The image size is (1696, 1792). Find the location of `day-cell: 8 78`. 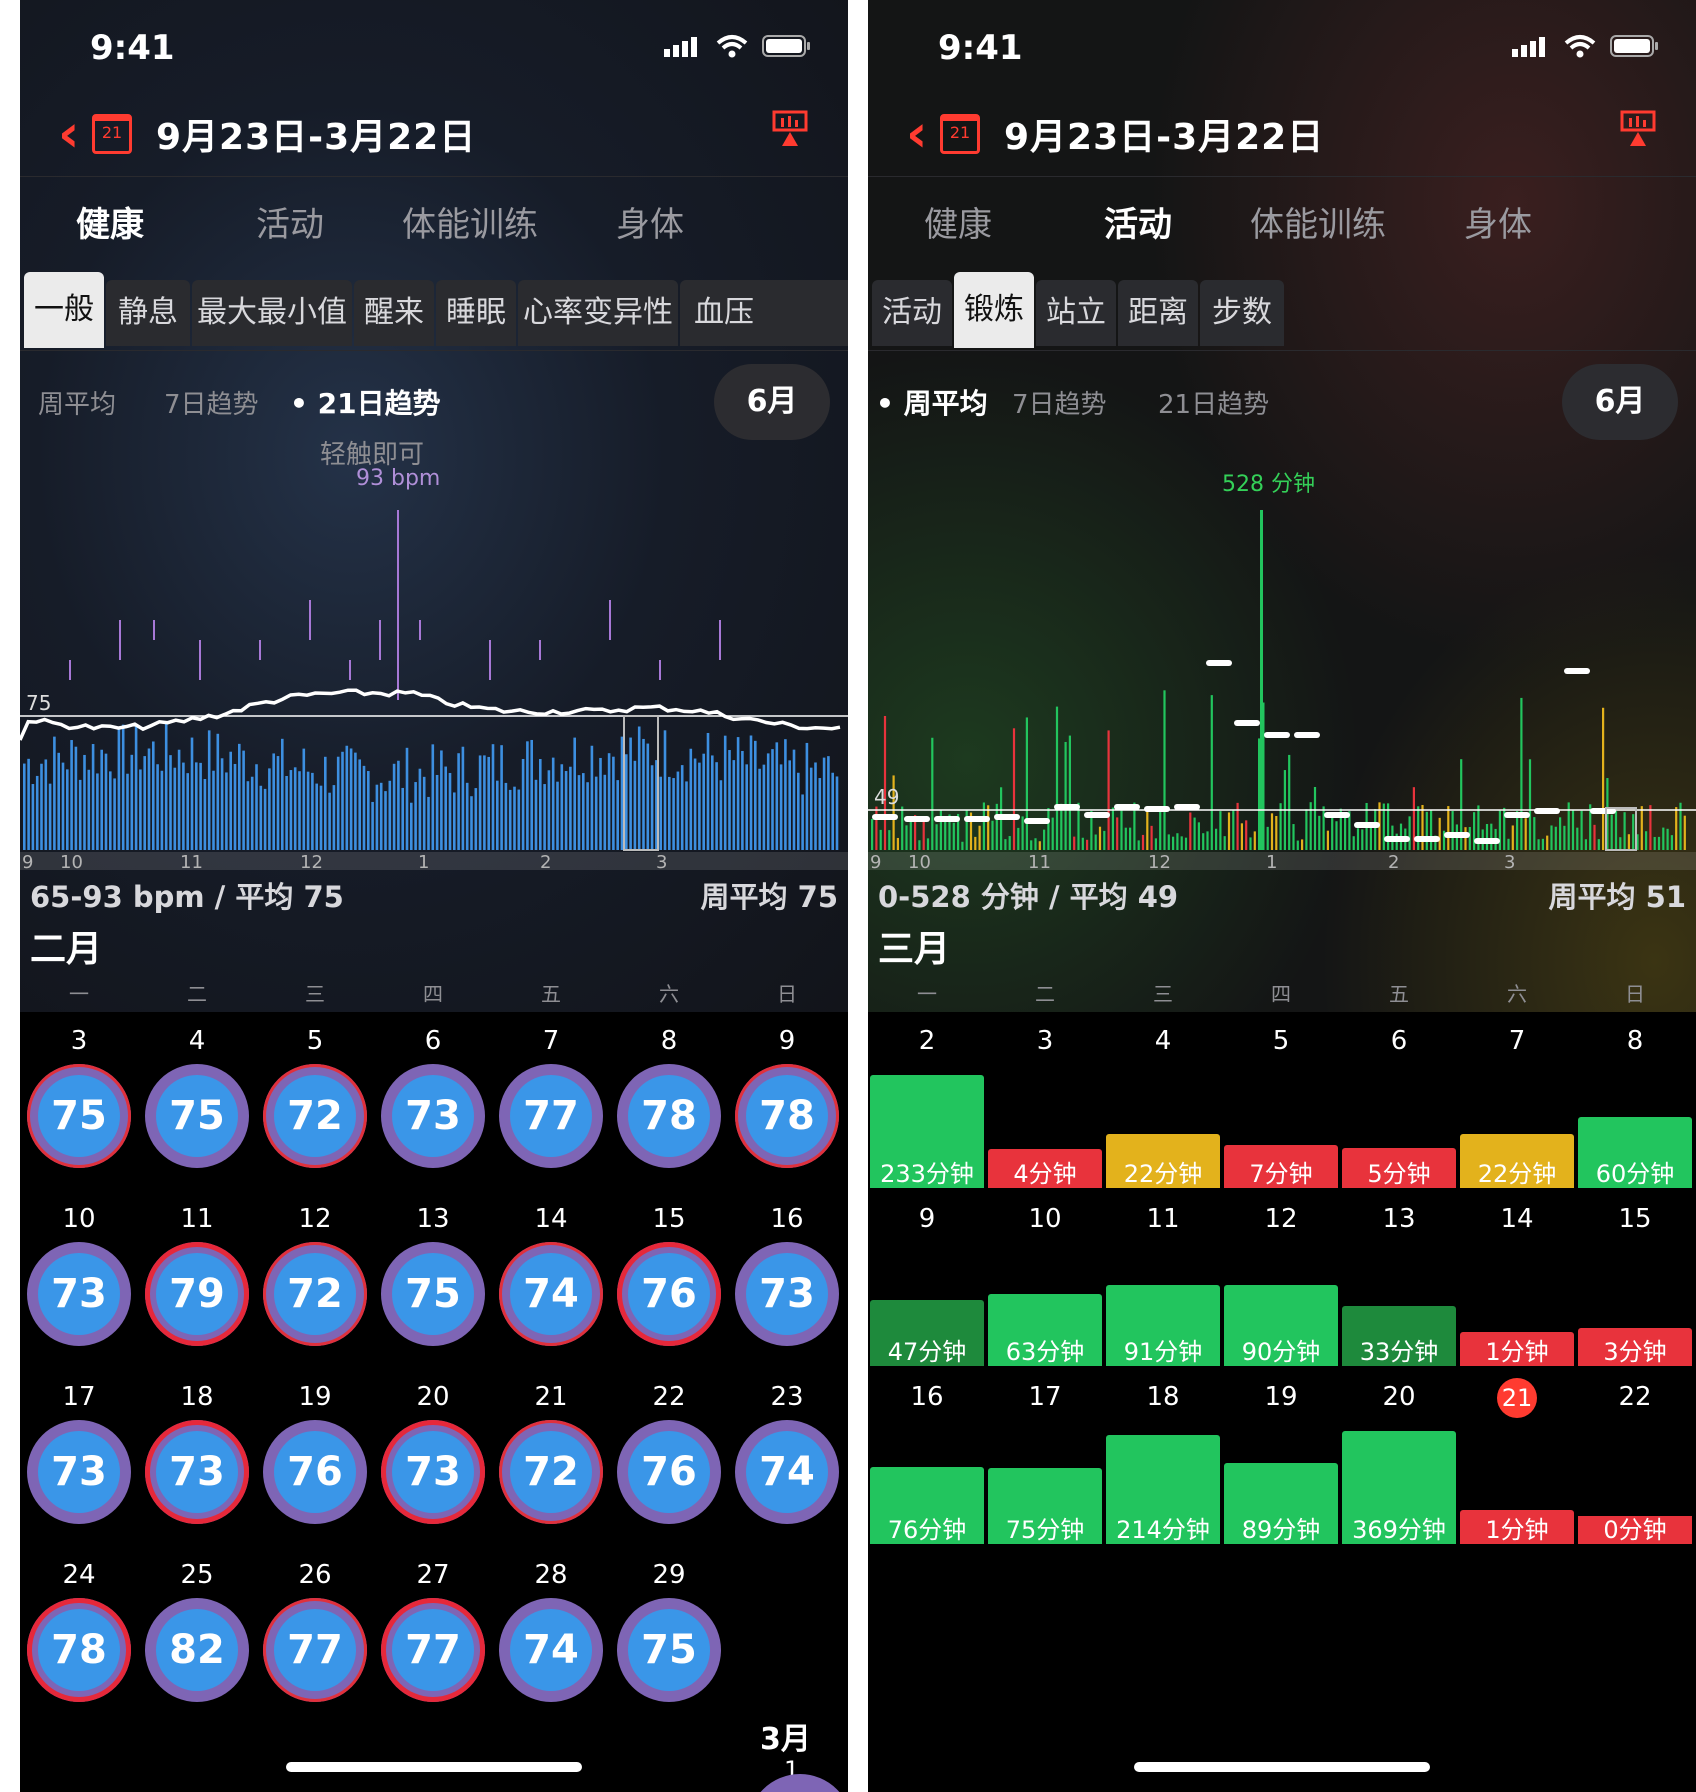

day-cell: 8 78 is located at coordinates (669, 1101).